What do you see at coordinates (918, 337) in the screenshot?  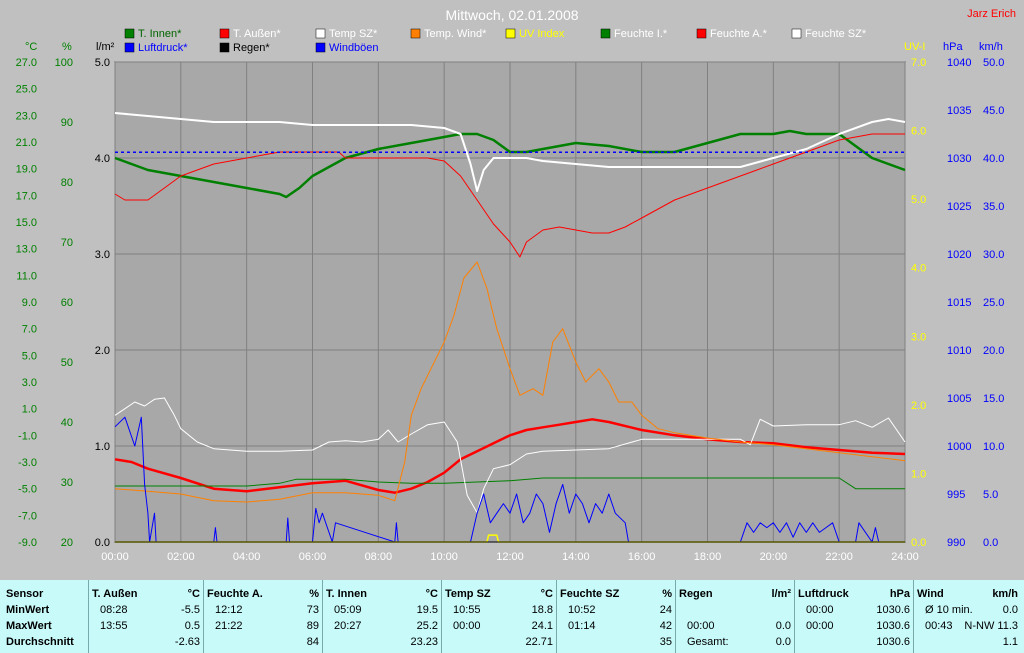 I see `tick-label-uv: 3.0` at bounding box center [918, 337].